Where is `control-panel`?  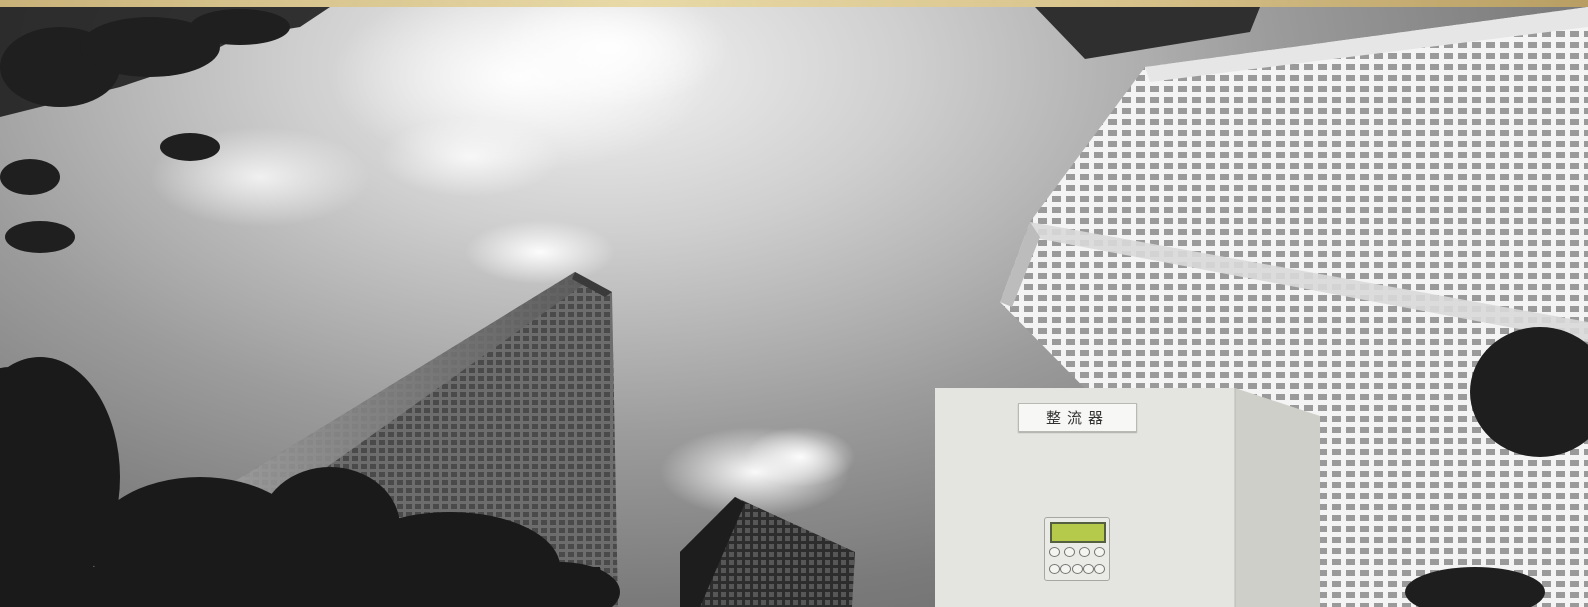 control-panel is located at coordinates (1077, 549).